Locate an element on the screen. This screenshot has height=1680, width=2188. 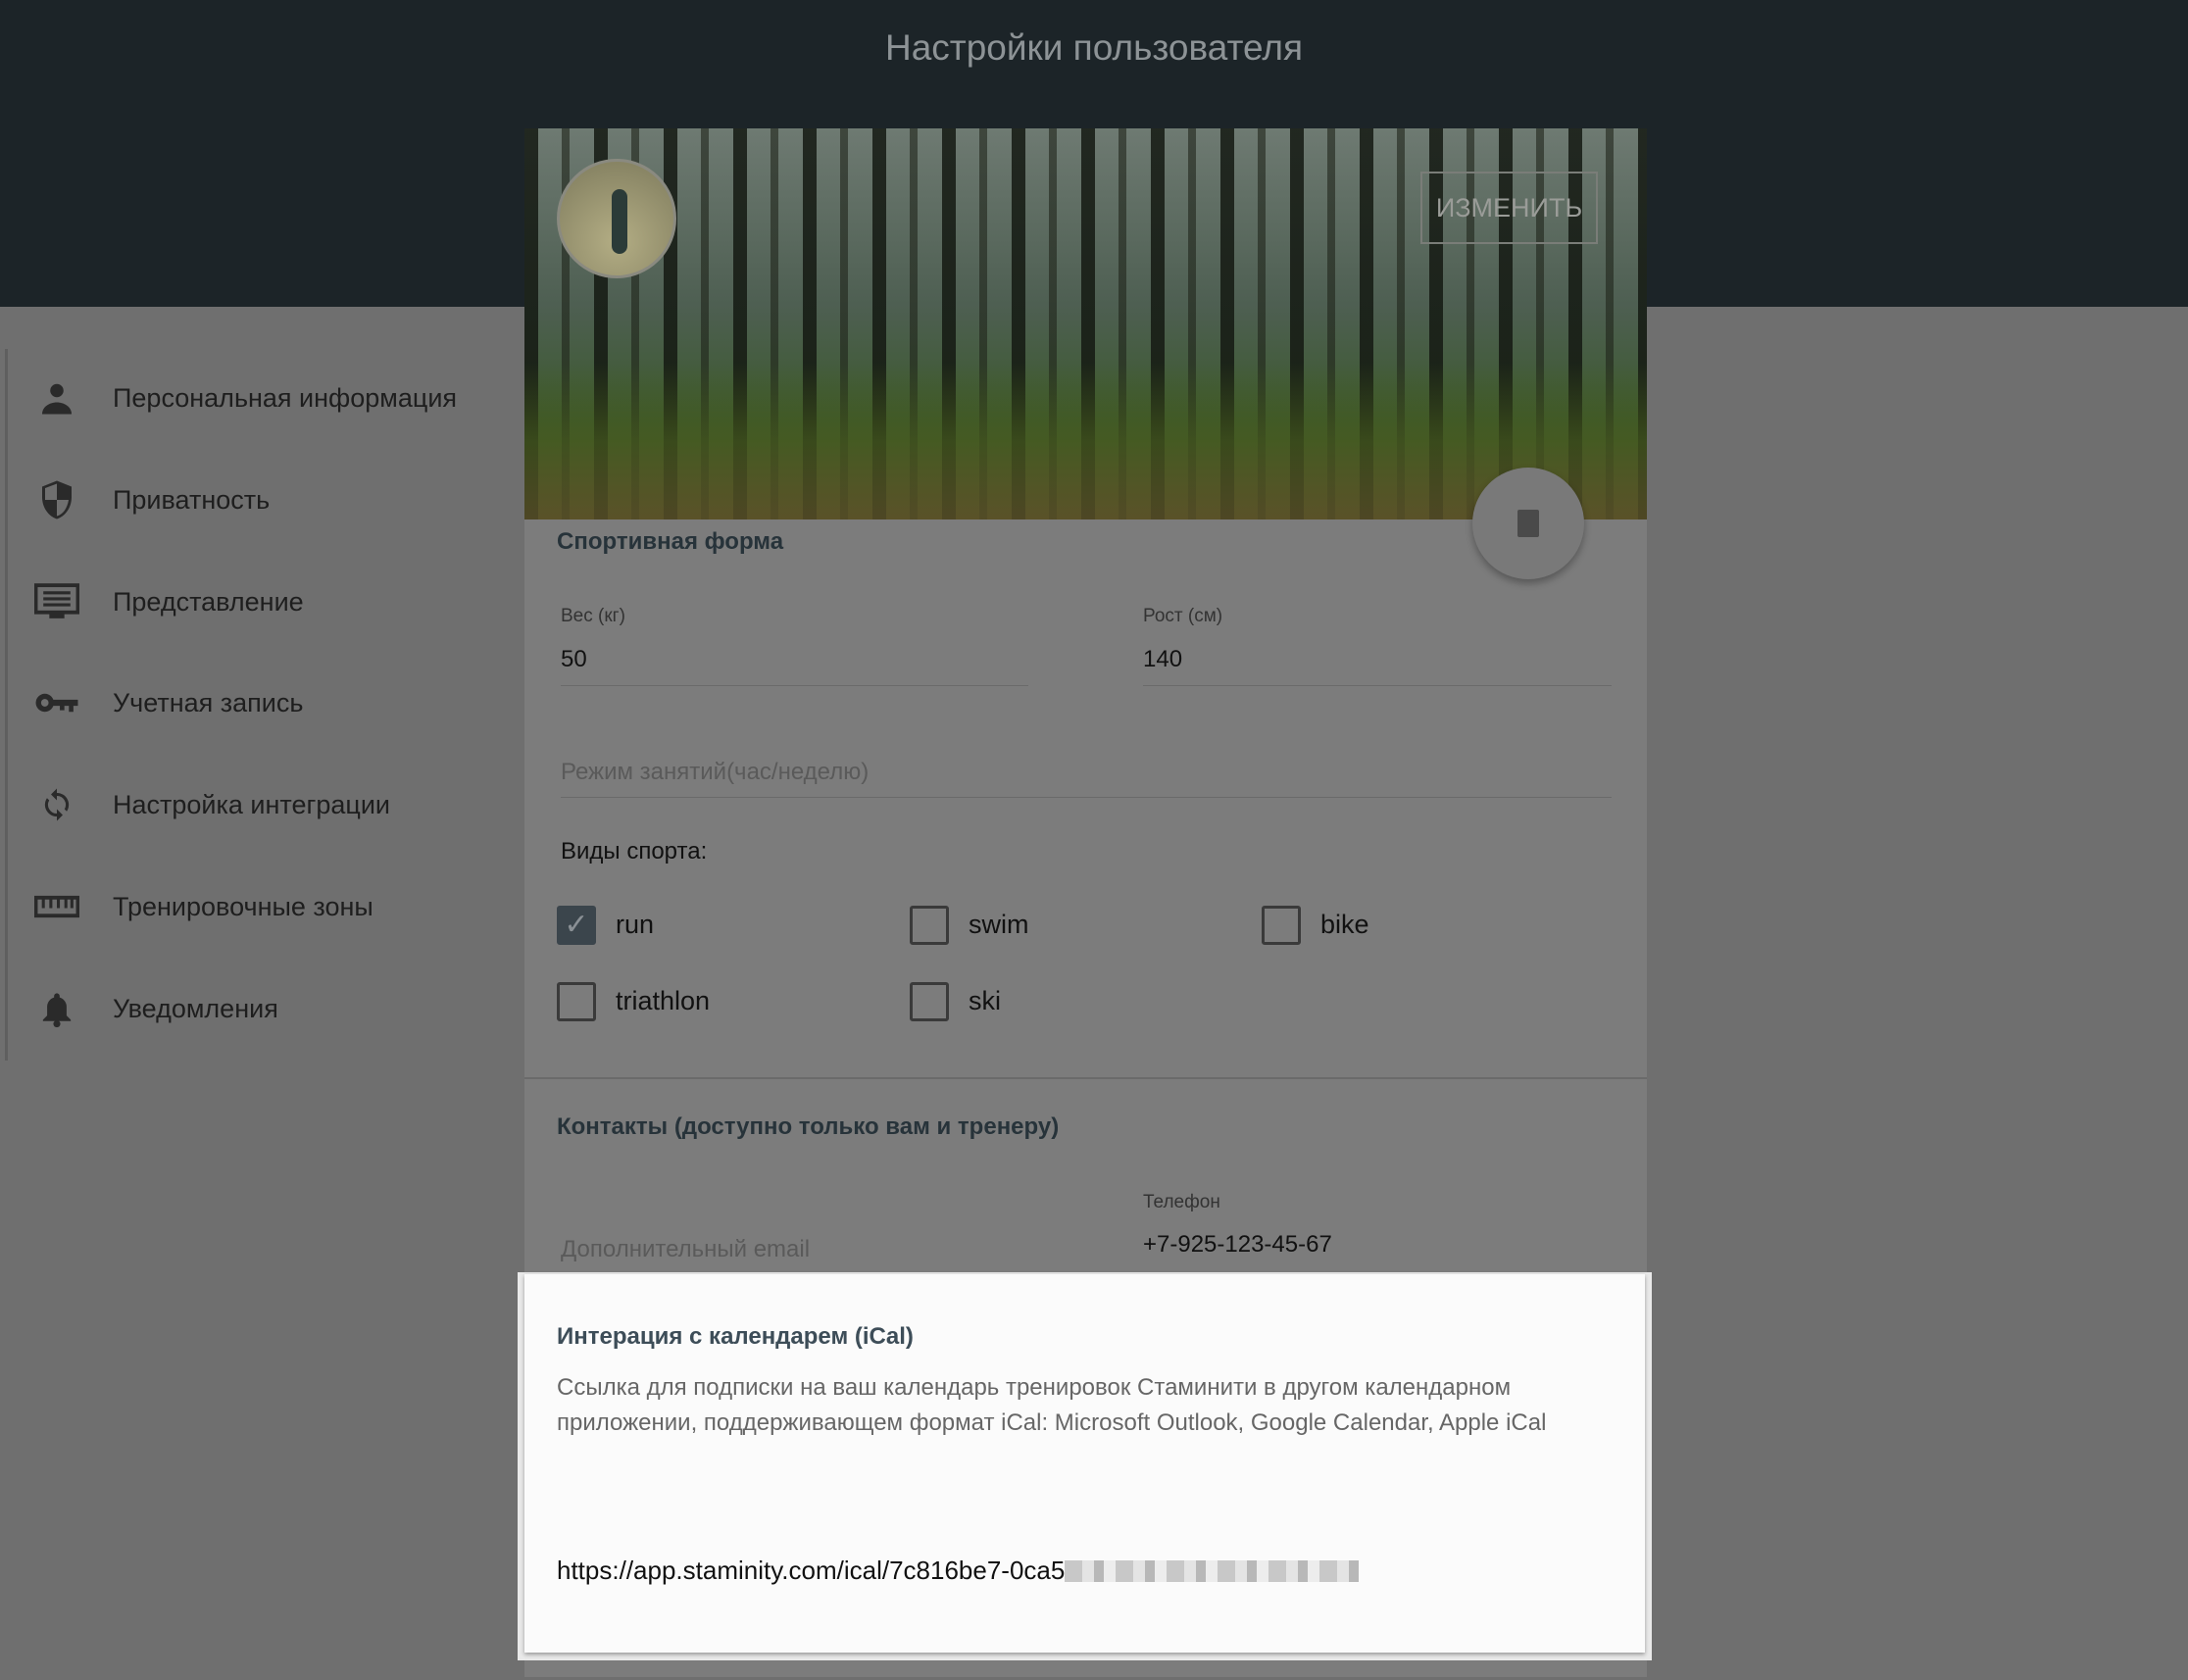
sidebar-item-account: Учетная запись is located at coordinates (166, 702).